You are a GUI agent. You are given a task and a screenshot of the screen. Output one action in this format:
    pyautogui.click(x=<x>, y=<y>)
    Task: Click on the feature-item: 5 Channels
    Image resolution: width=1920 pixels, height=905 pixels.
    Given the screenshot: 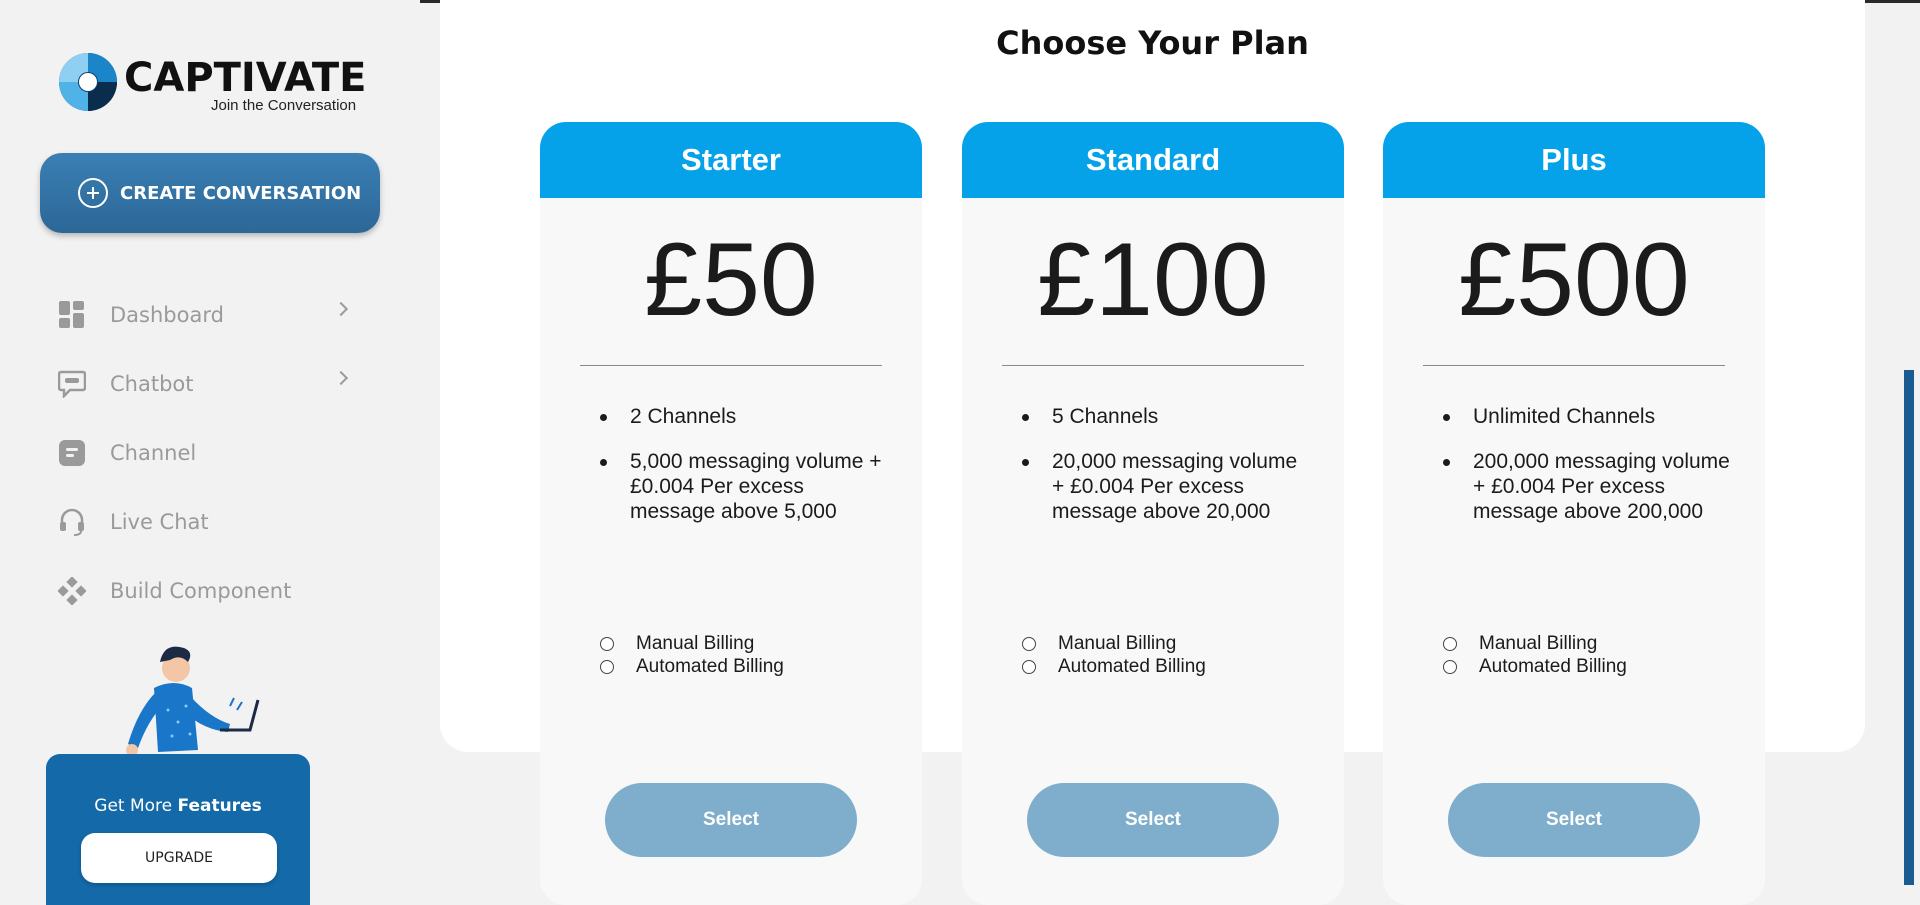 What is the action you would take?
    pyautogui.click(x=1167, y=416)
    